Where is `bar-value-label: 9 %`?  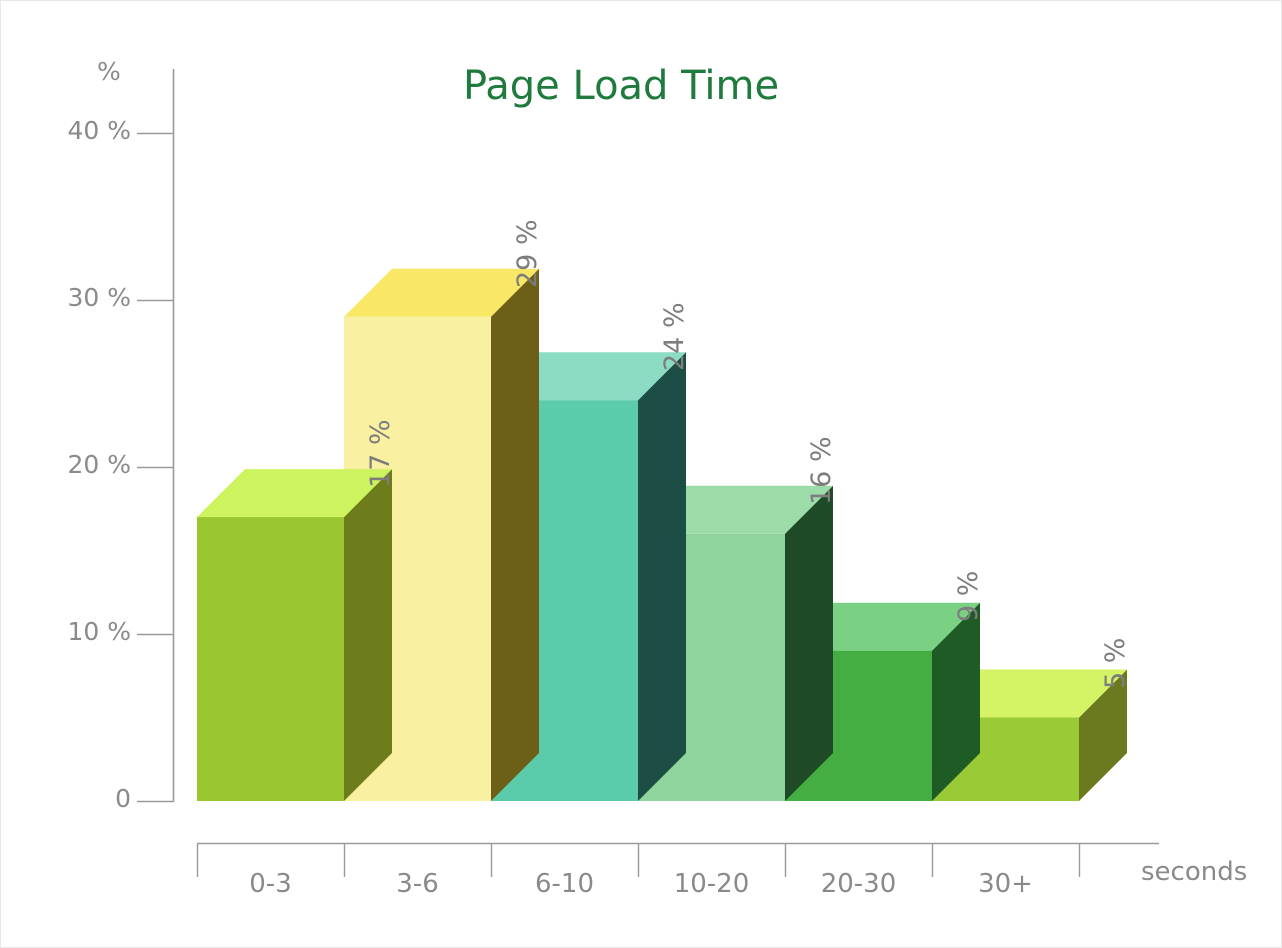 bar-value-label: 9 % is located at coordinates (968, 596).